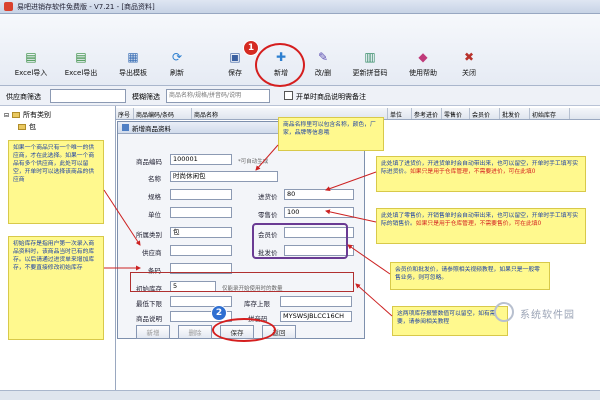  What do you see at coordinates (153, 332) in the screenshot?
I see `add-button: 新增` at bounding box center [153, 332].